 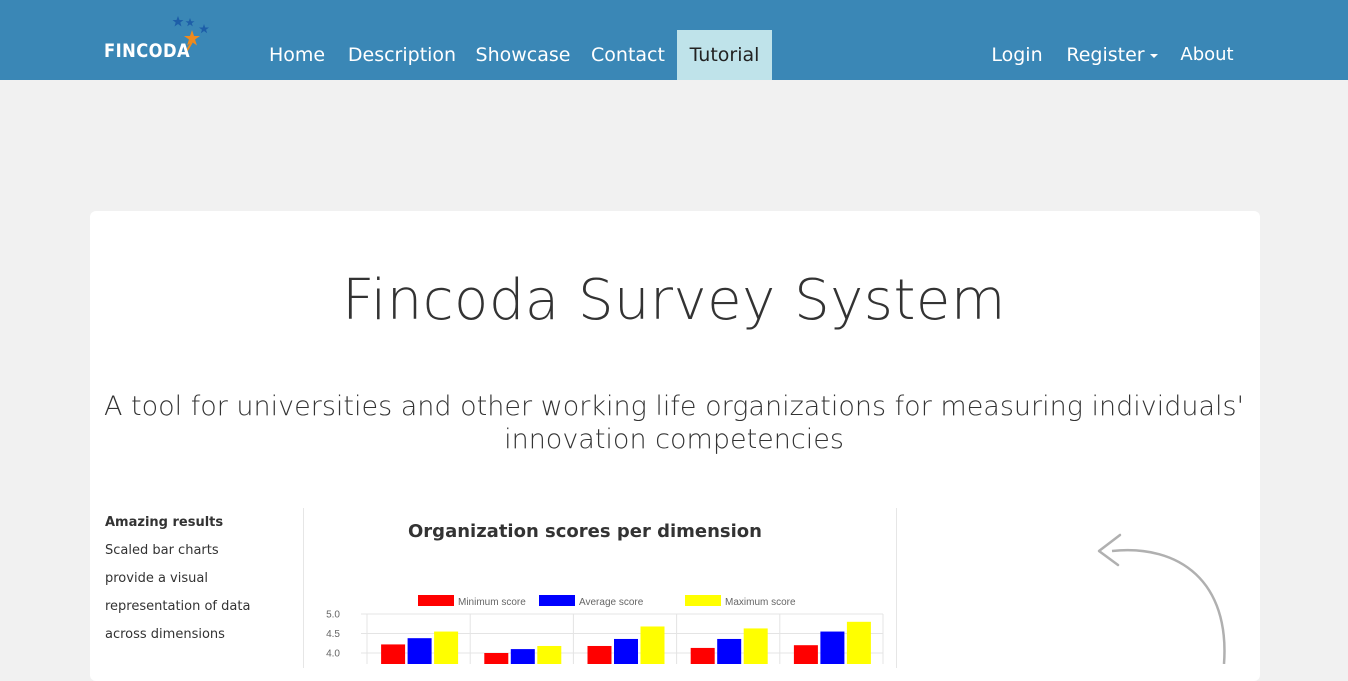 I want to click on curved-arrow-icon, so click(x=1161, y=598).